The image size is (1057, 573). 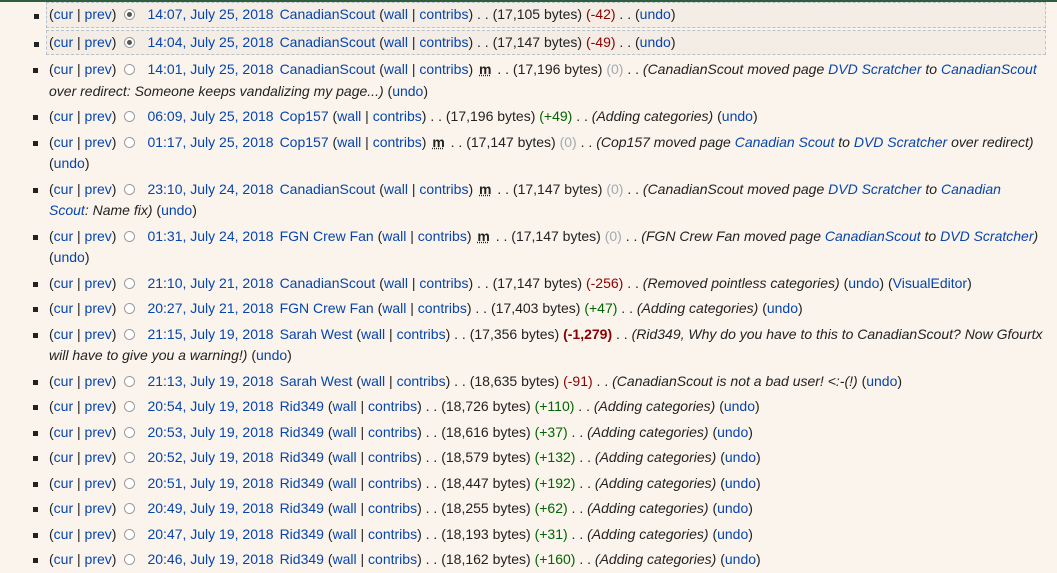 What do you see at coordinates (210, 284) in the screenshot?
I see `revision-date-link: 21:10, July 21, 2018` at bounding box center [210, 284].